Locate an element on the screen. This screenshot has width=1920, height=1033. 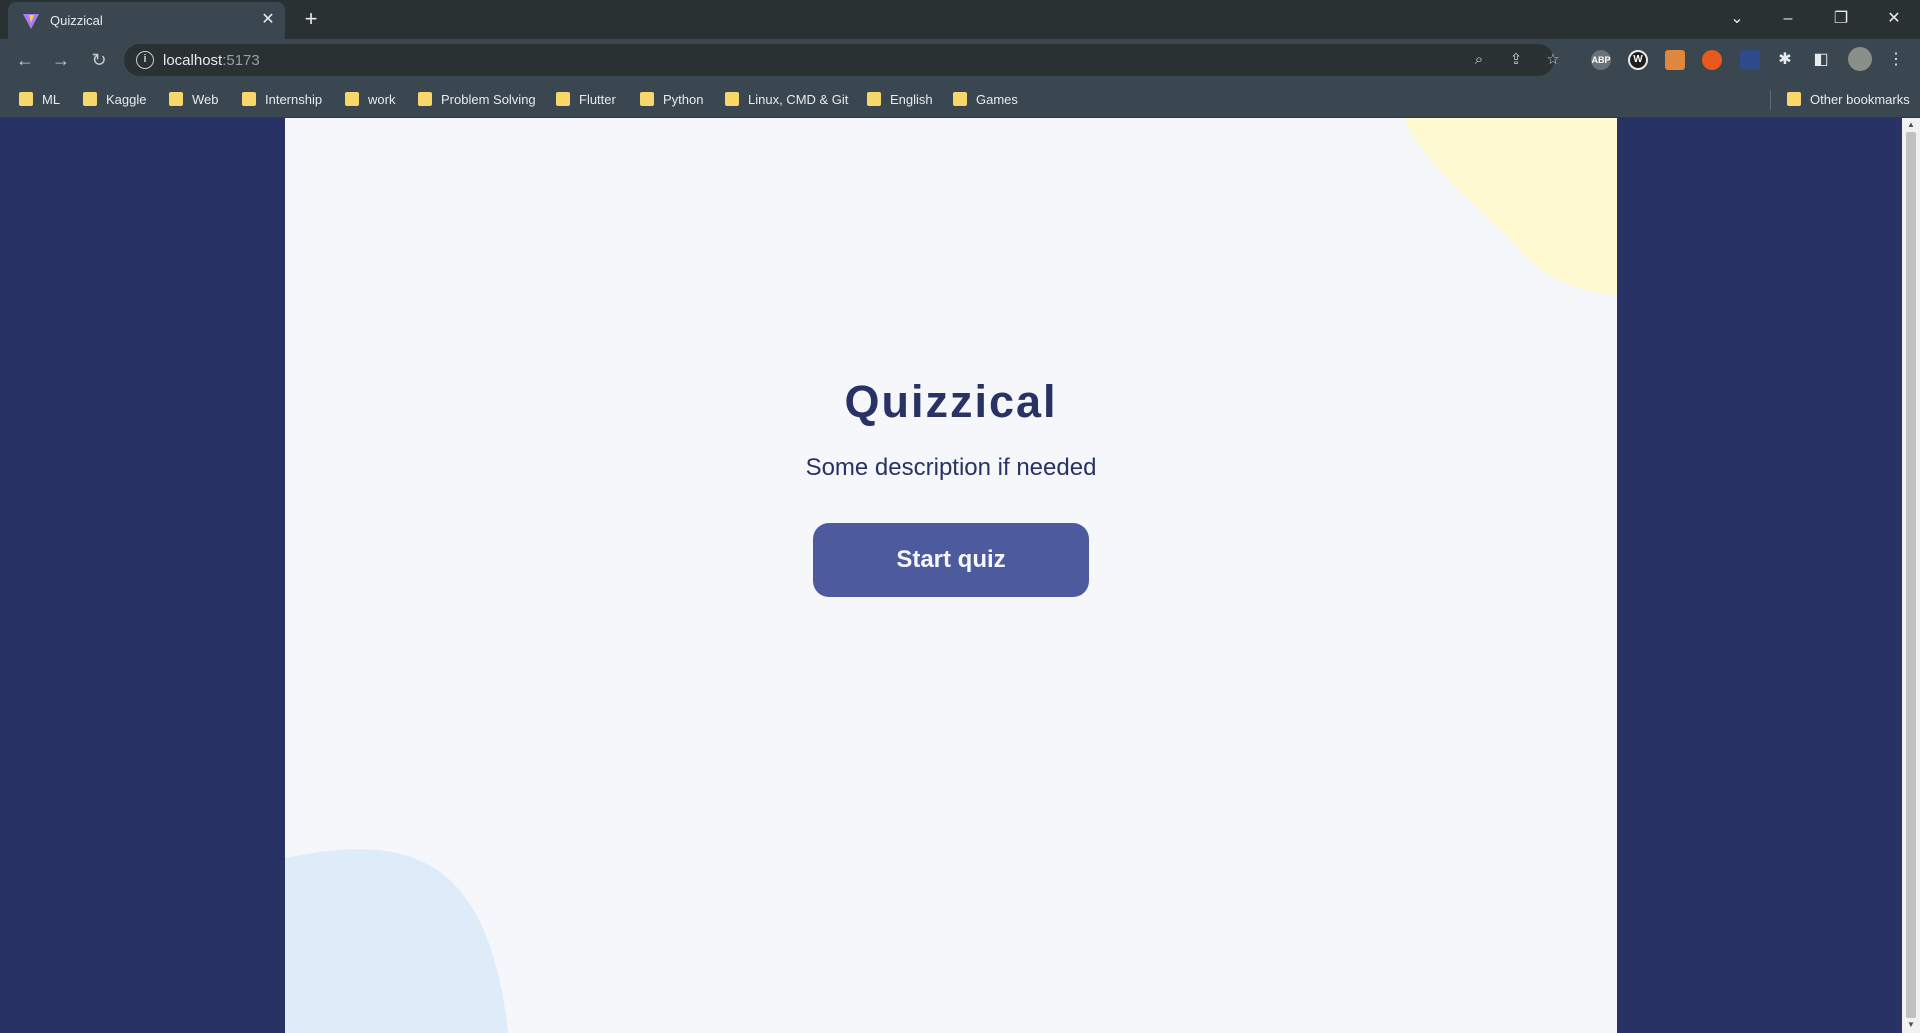
url-host: localhost is located at coordinates (193, 60).